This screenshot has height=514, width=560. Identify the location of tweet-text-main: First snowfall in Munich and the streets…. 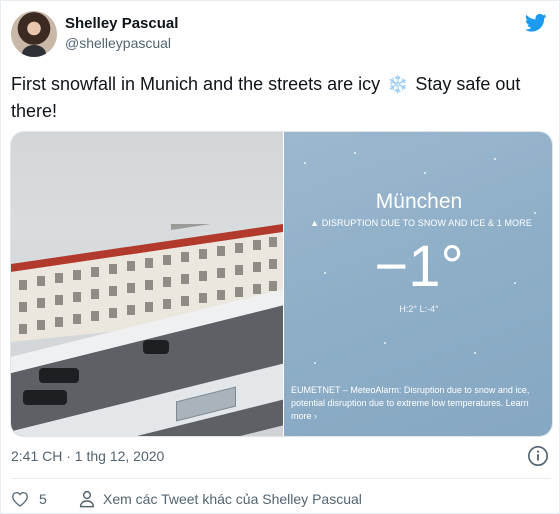
(196, 84).